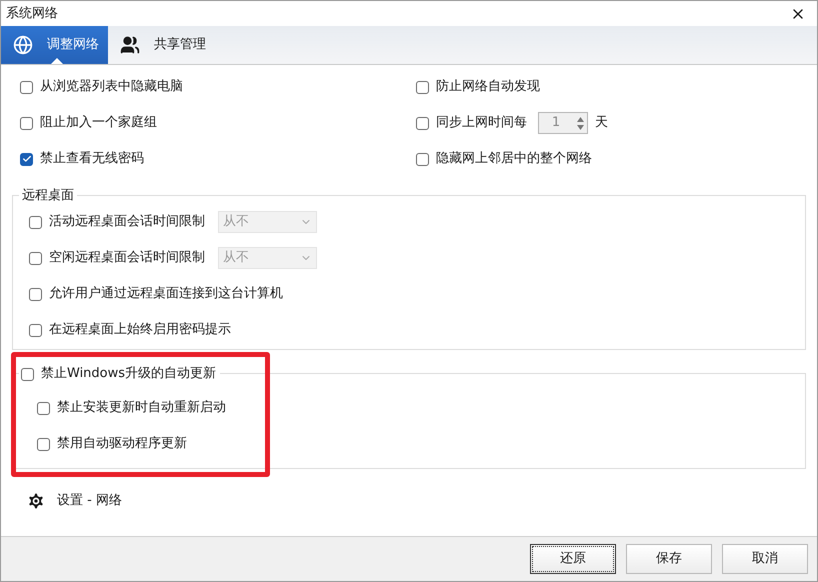 The image size is (818, 582). Describe the element at coordinates (98, 123) in the screenshot. I see `option-label: 阻止加入一个家庭组` at that location.